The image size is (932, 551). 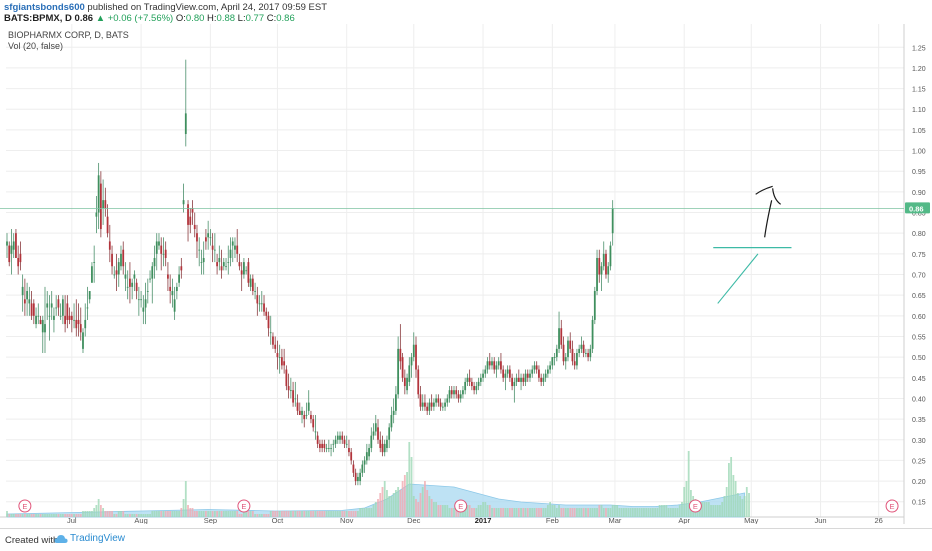 I want to click on price-change: ▲ +0.06 (+7.56%), so click(x=134, y=18).